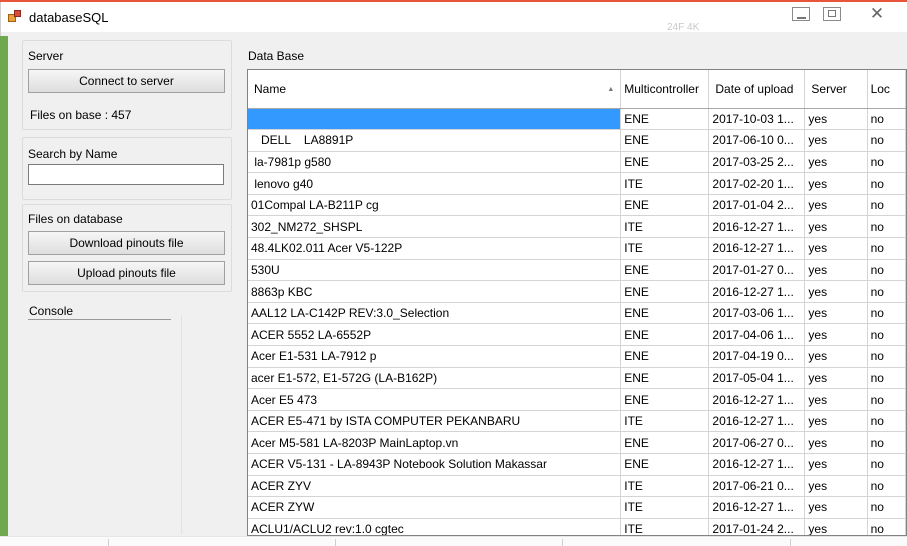  What do you see at coordinates (886, 89) in the screenshot?
I see `column-header-loc: Loc` at bounding box center [886, 89].